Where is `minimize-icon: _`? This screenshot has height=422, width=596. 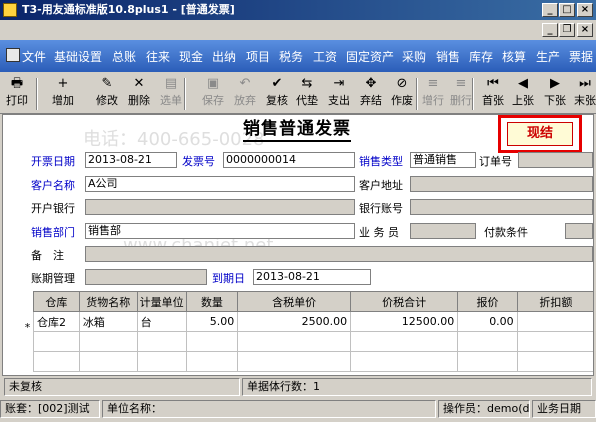 minimize-icon: _ is located at coordinates (550, 10).